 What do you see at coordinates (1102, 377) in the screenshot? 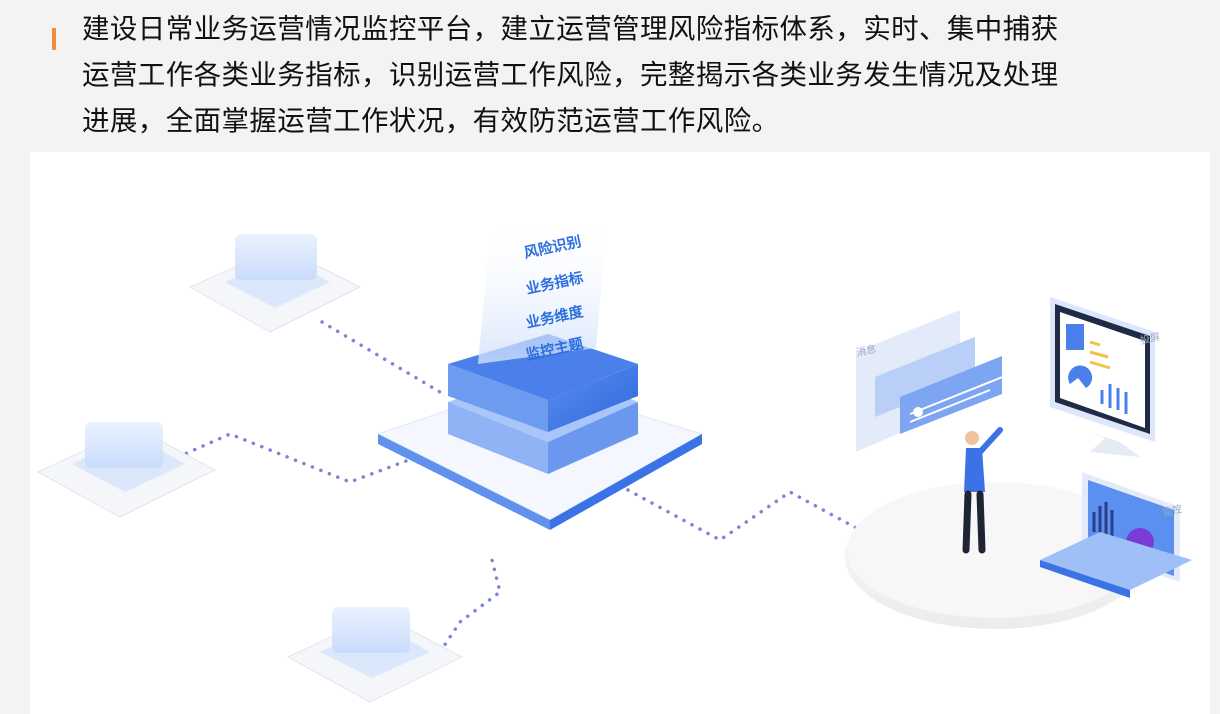
I see `big-screen-monitor` at bounding box center [1102, 377].